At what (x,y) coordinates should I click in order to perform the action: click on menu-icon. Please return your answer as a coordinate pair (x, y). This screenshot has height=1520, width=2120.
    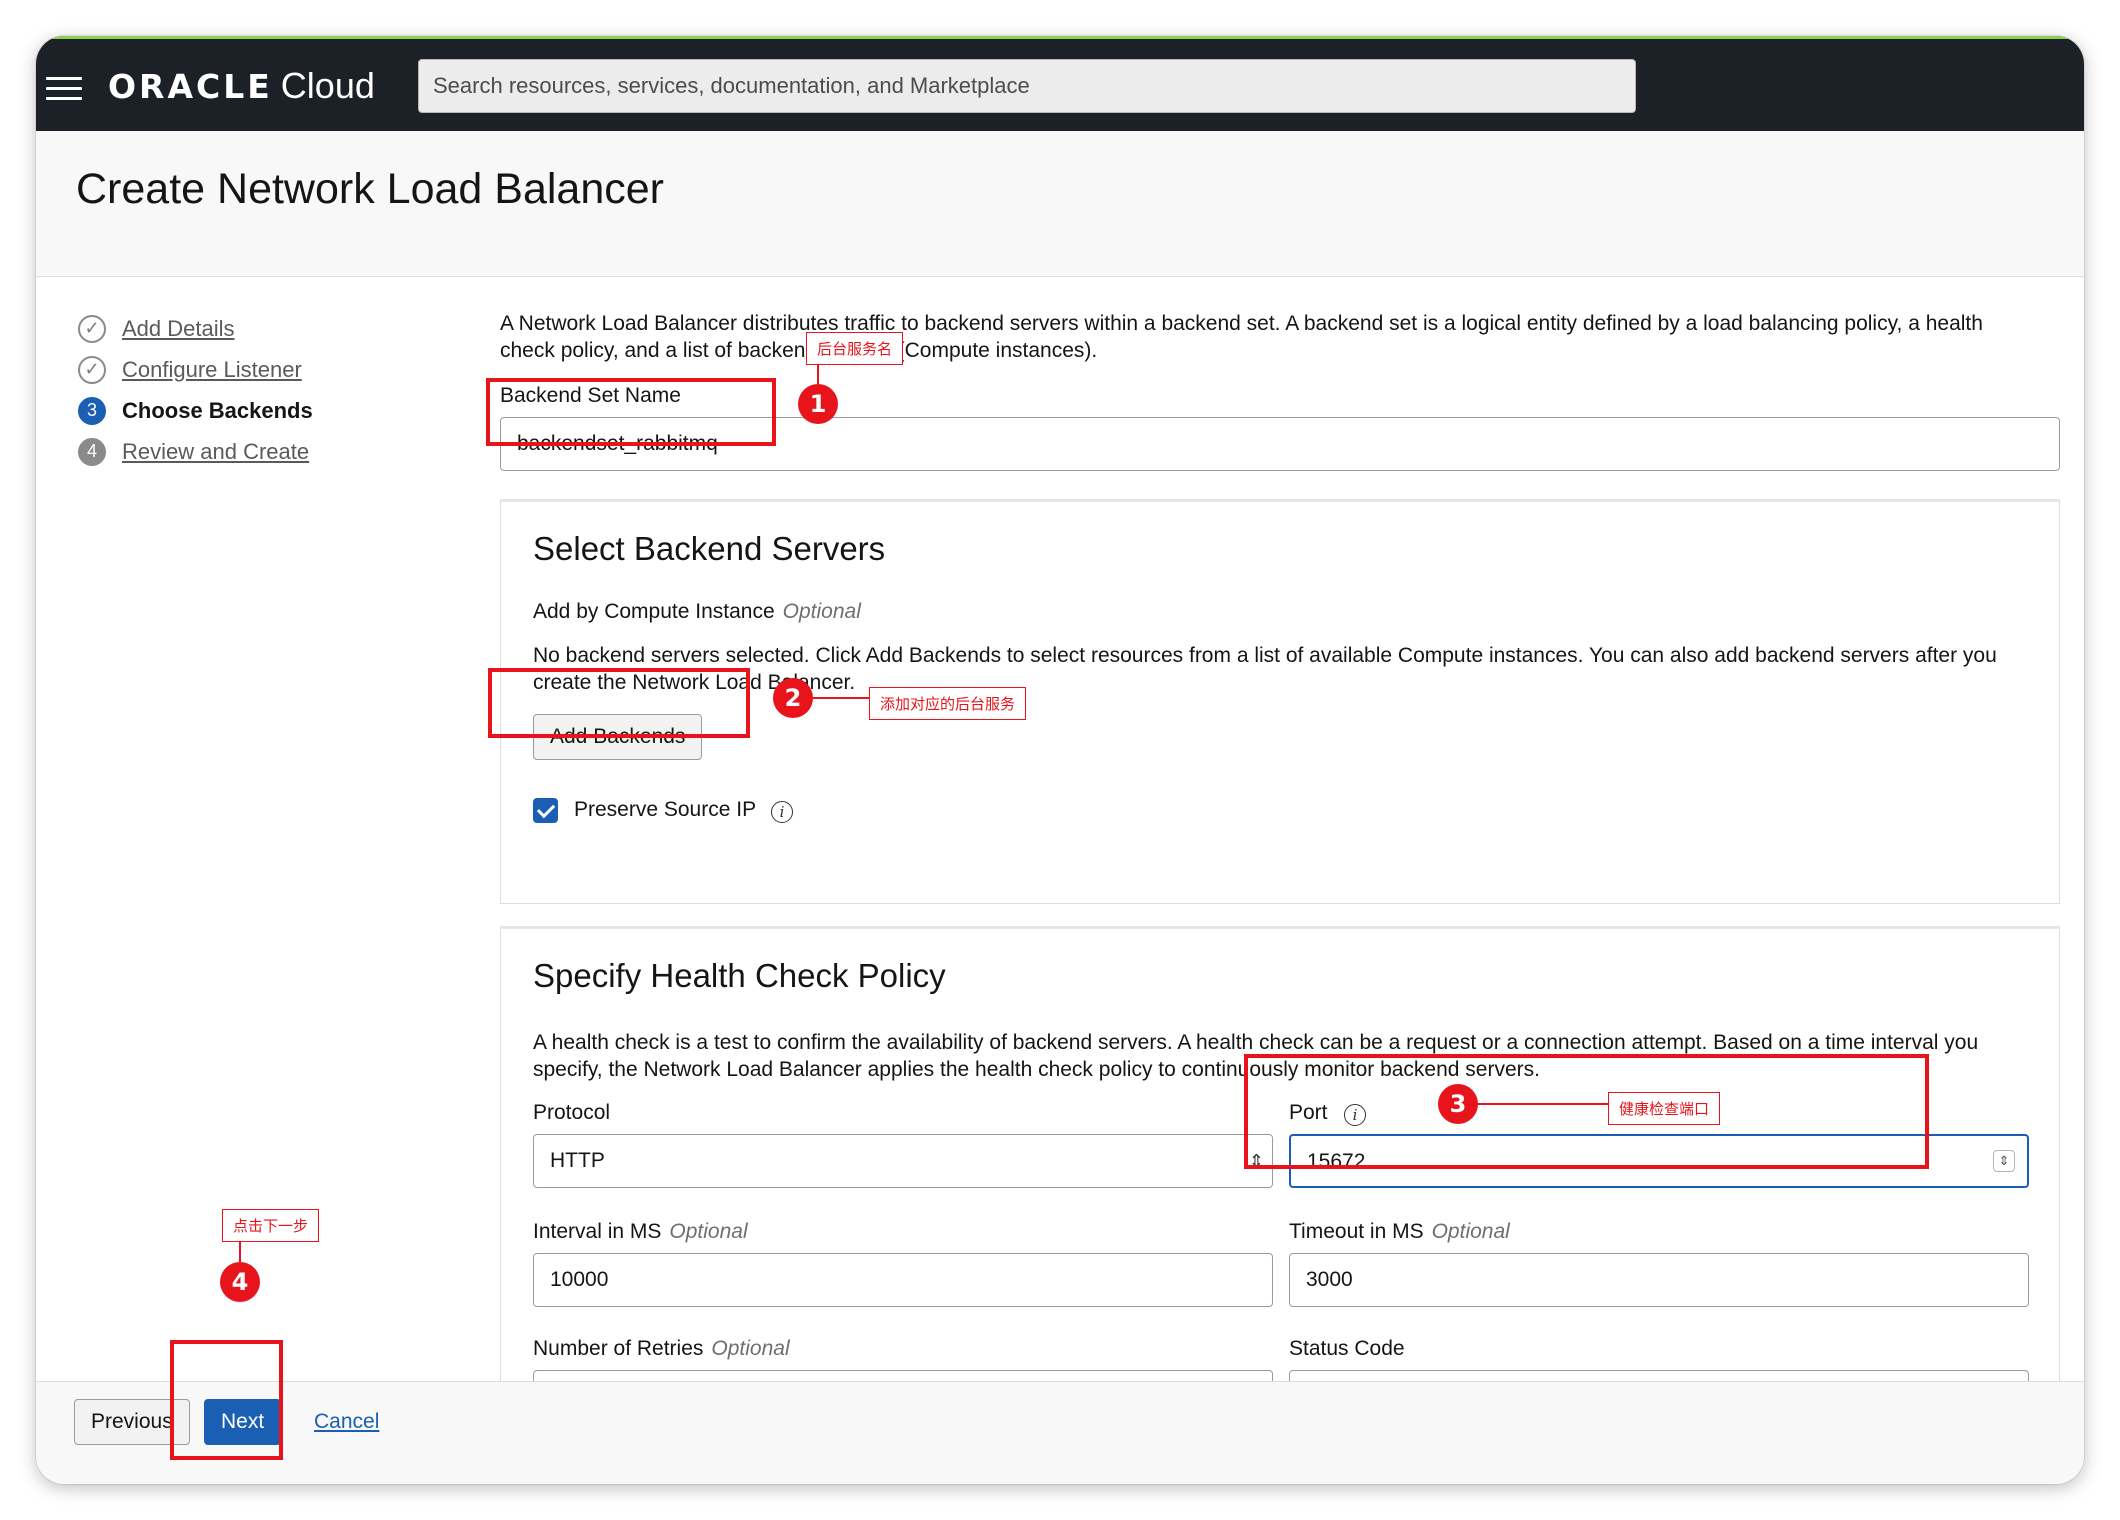
    Looking at the image, I should click on (64, 89).